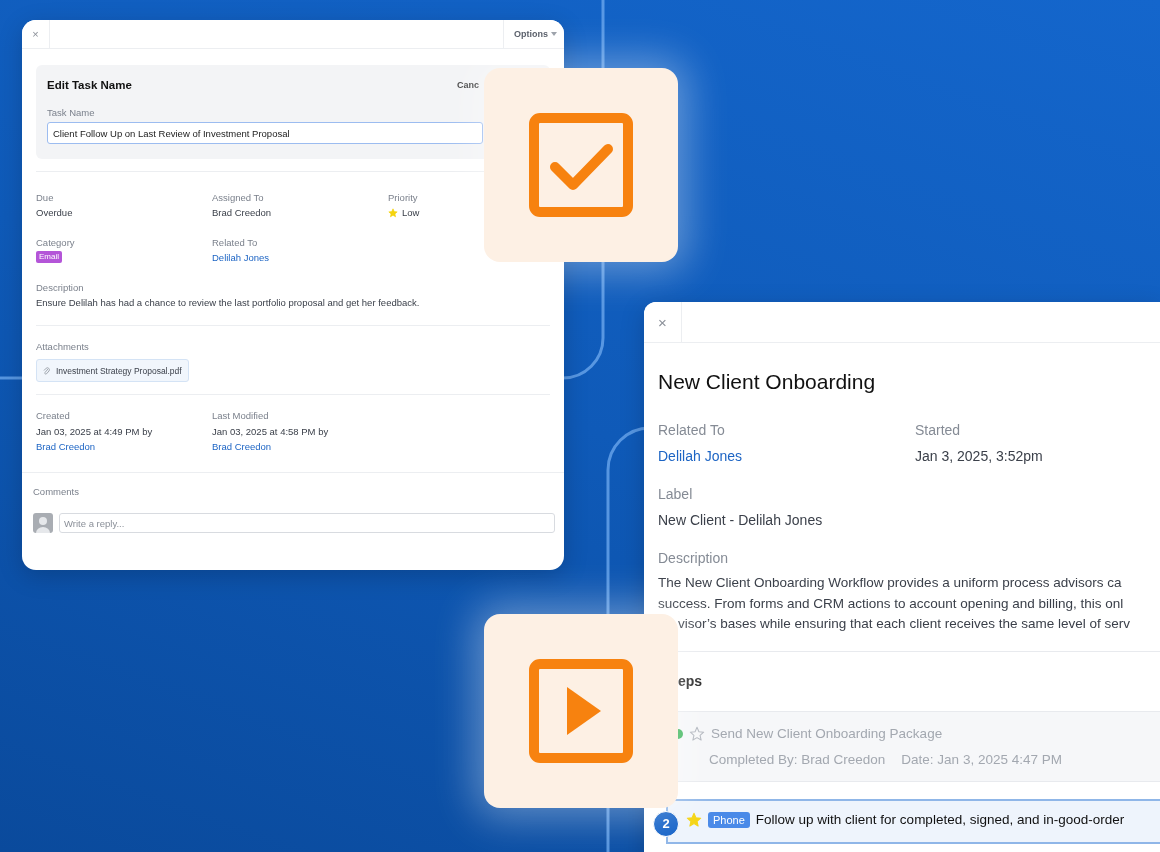 This screenshot has width=1160, height=852. I want to click on panel-title: Edit Task Name, so click(89, 85).